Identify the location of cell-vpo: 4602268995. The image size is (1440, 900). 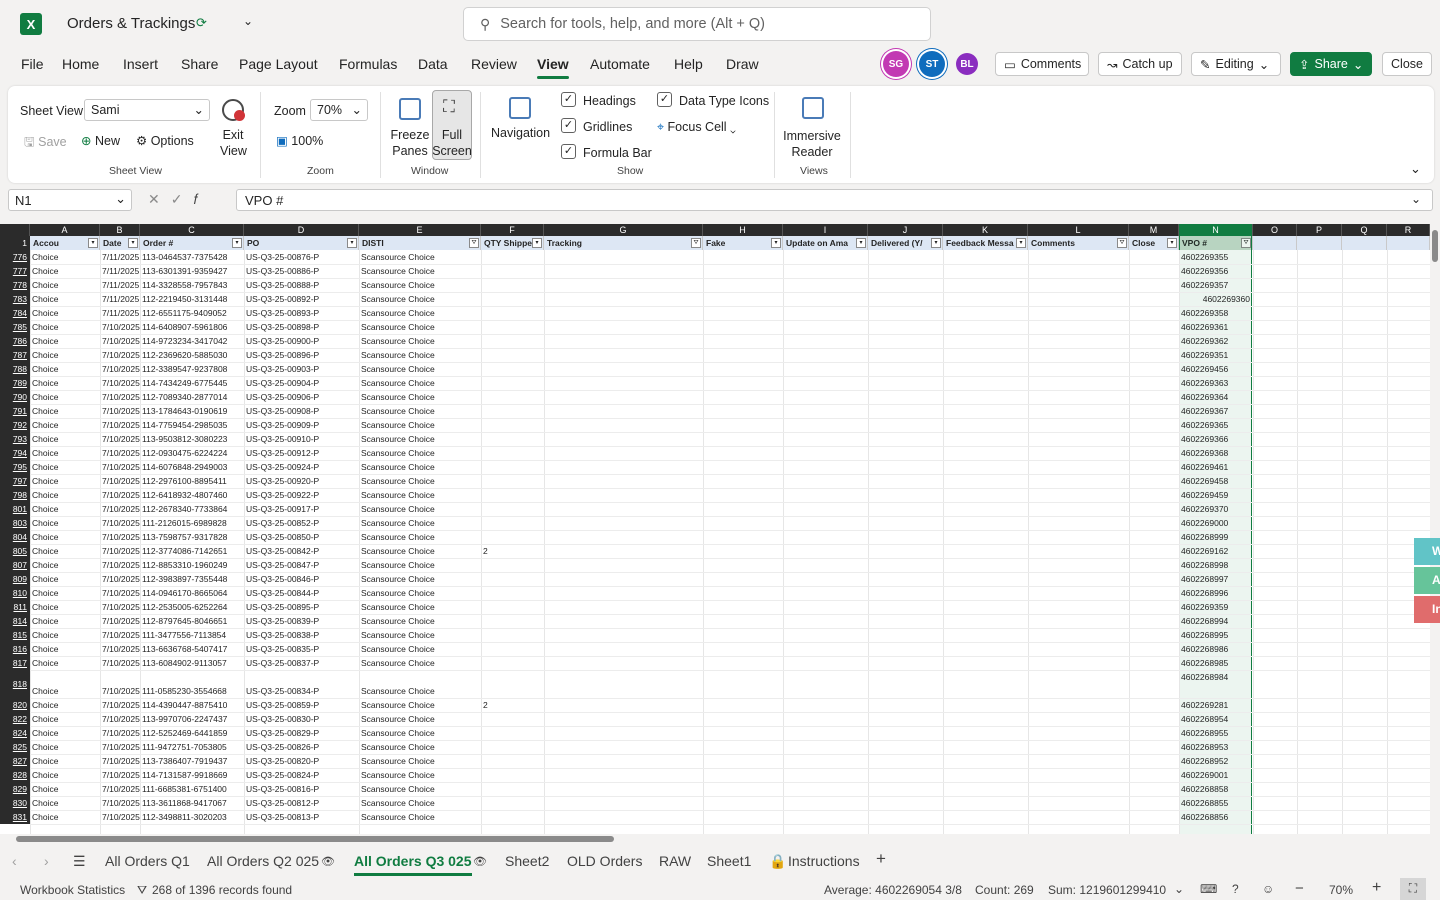
(1215, 635).